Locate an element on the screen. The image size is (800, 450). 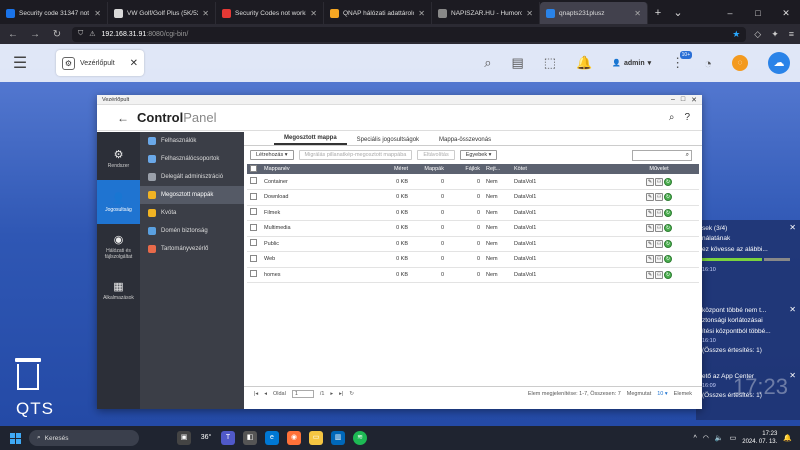
tab-list-icon: ⌄ is located at coordinates (678, 13).